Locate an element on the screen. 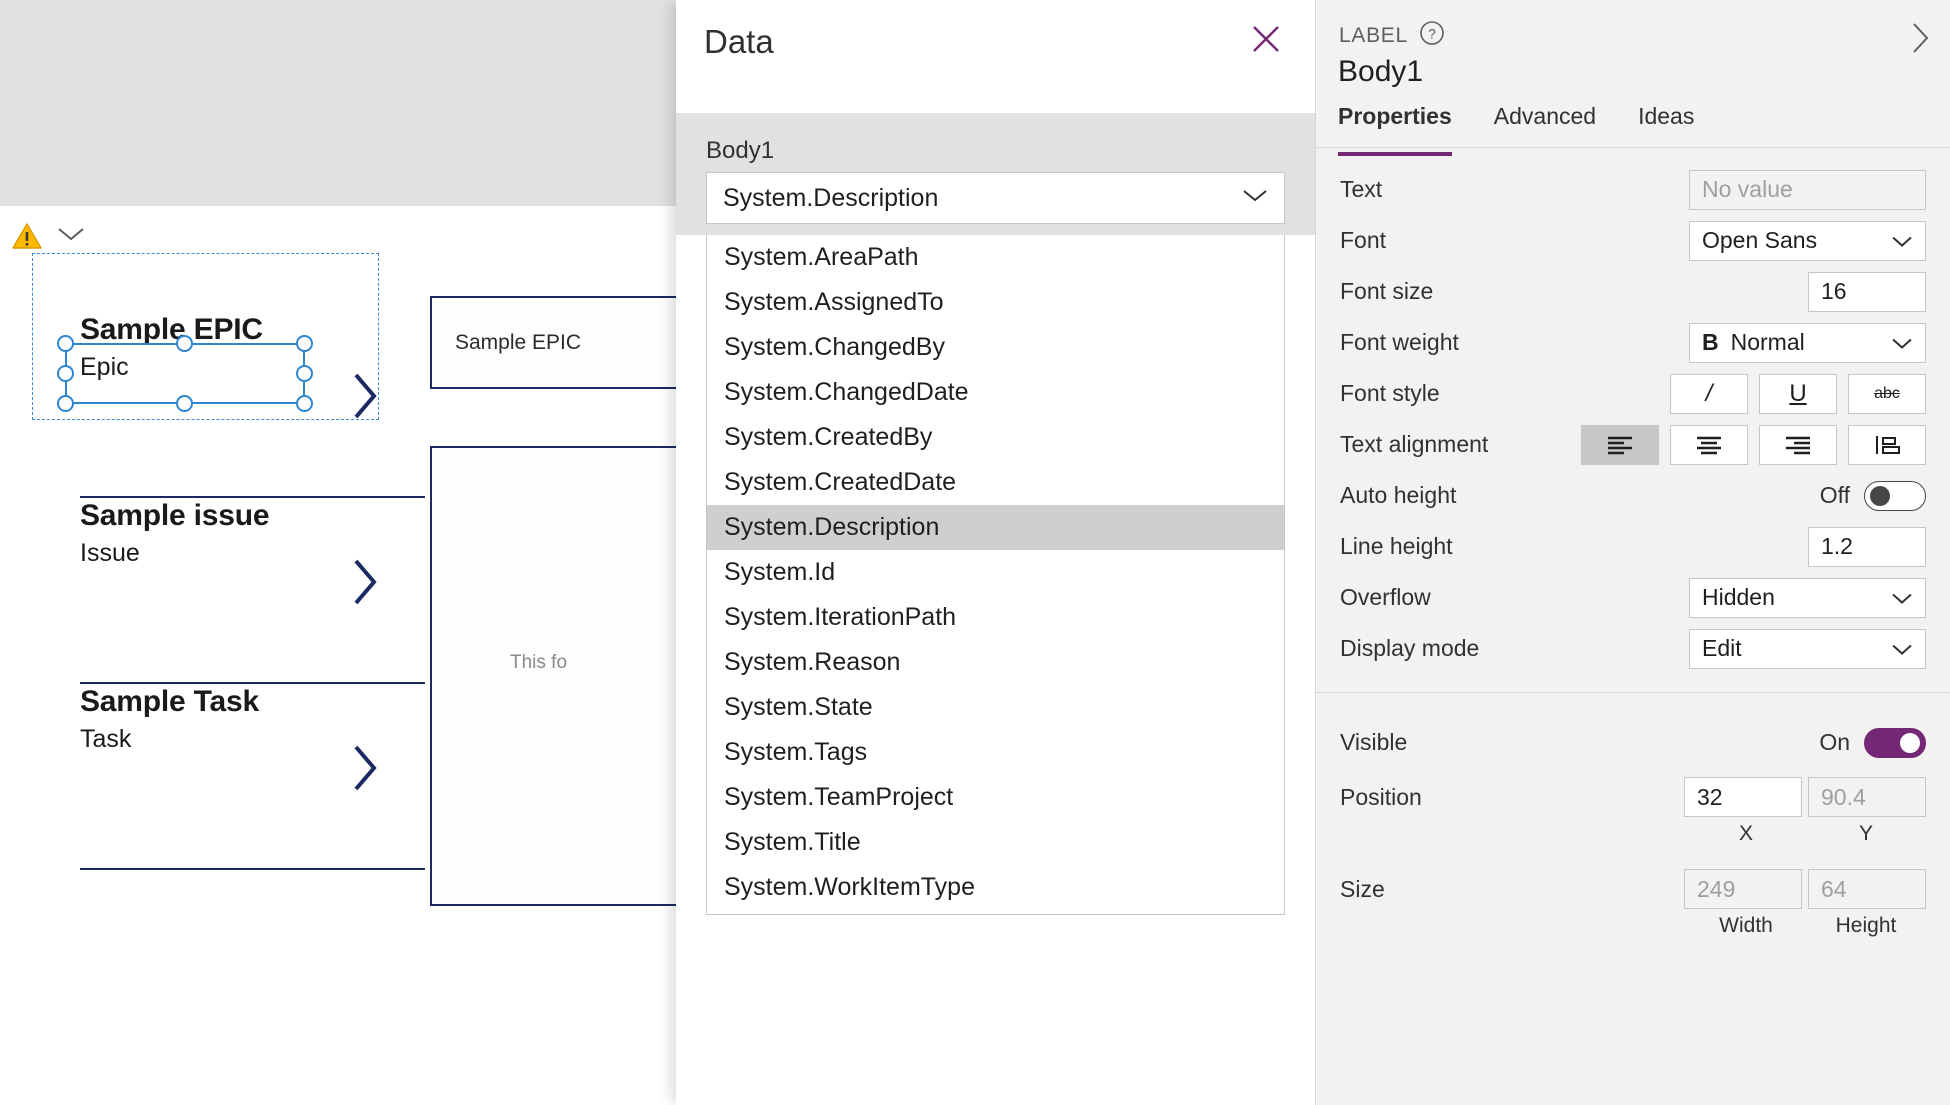  resize-handle-top-left is located at coordinates (65, 343).